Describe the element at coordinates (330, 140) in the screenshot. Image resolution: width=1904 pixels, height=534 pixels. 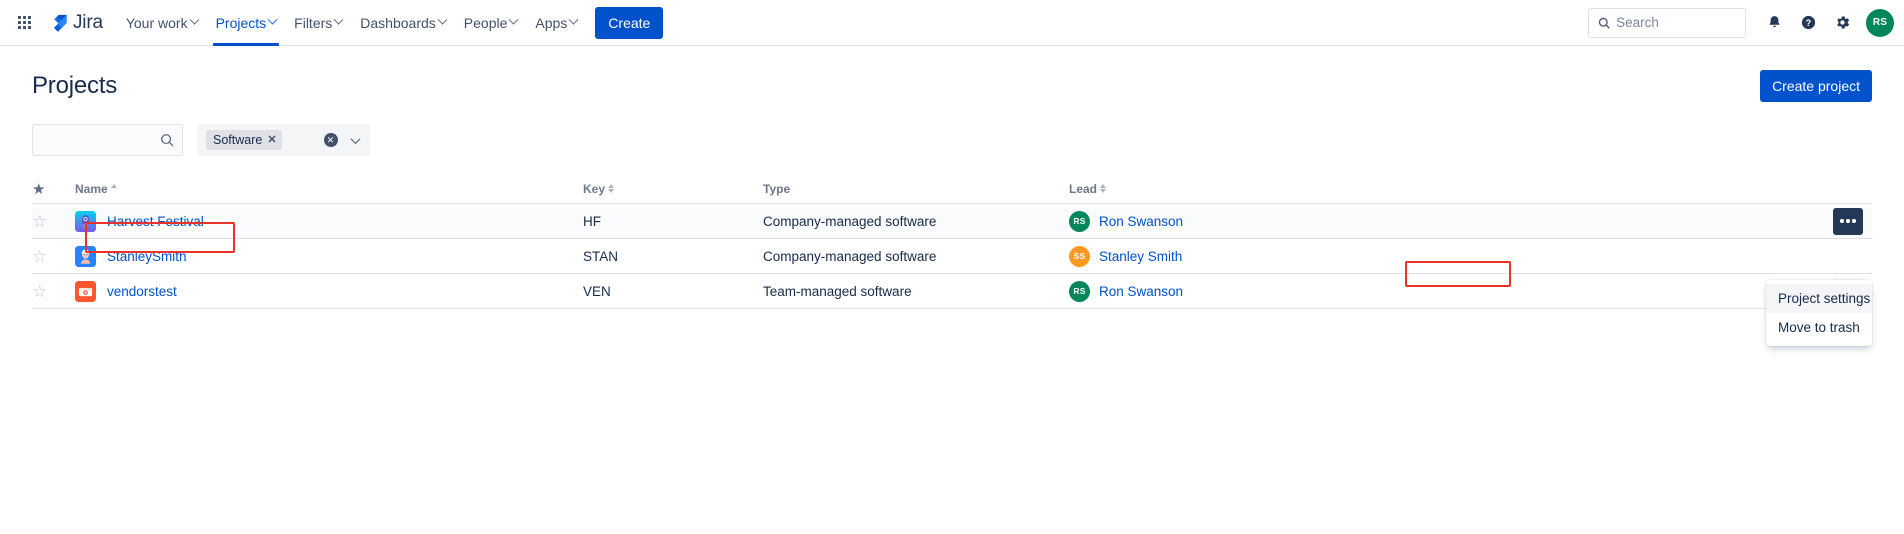
I see `clear-circle-icon: ✕` at that location.